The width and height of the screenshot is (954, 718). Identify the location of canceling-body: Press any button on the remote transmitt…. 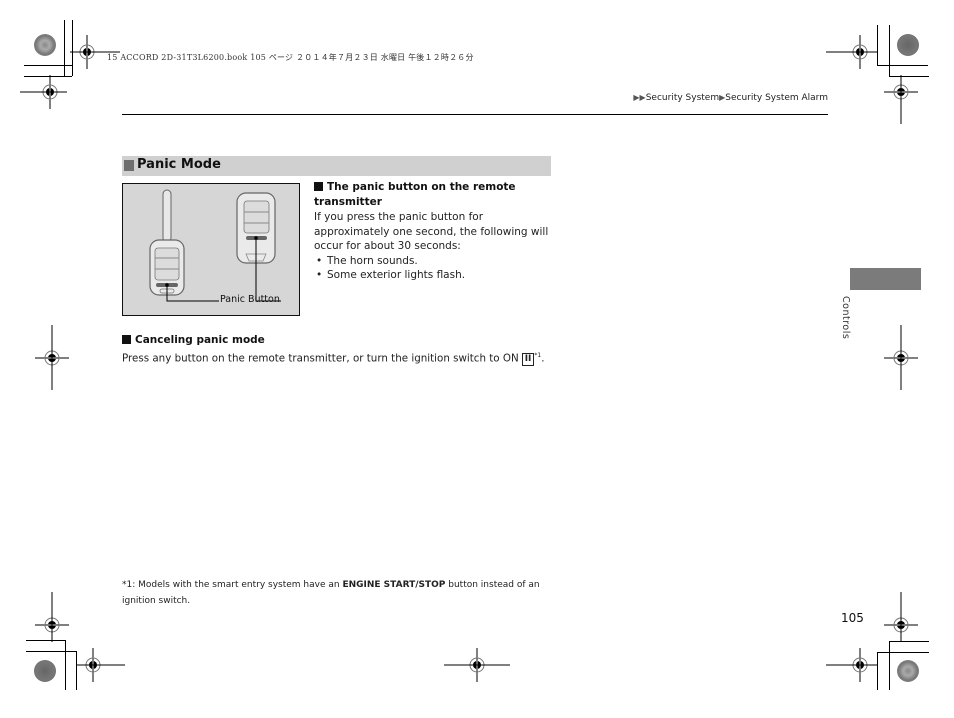
(333, 359).